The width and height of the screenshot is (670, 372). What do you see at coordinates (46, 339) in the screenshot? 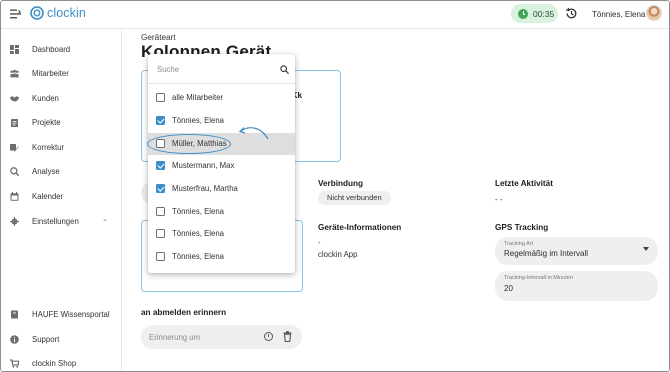
I see `sidebar-item-label: Support` at bounding box center [46, 339].